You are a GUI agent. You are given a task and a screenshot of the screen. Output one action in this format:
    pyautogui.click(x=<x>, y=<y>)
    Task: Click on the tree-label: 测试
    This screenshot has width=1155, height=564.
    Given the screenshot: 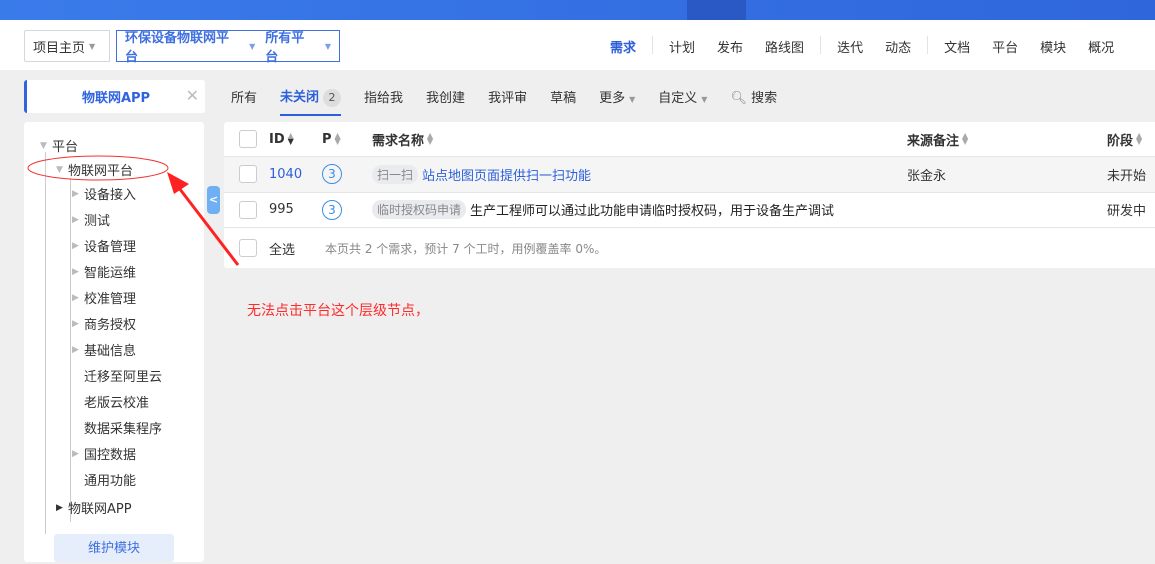 What is the action you would take?
    pyautogui.click(x=97, y=221)
    